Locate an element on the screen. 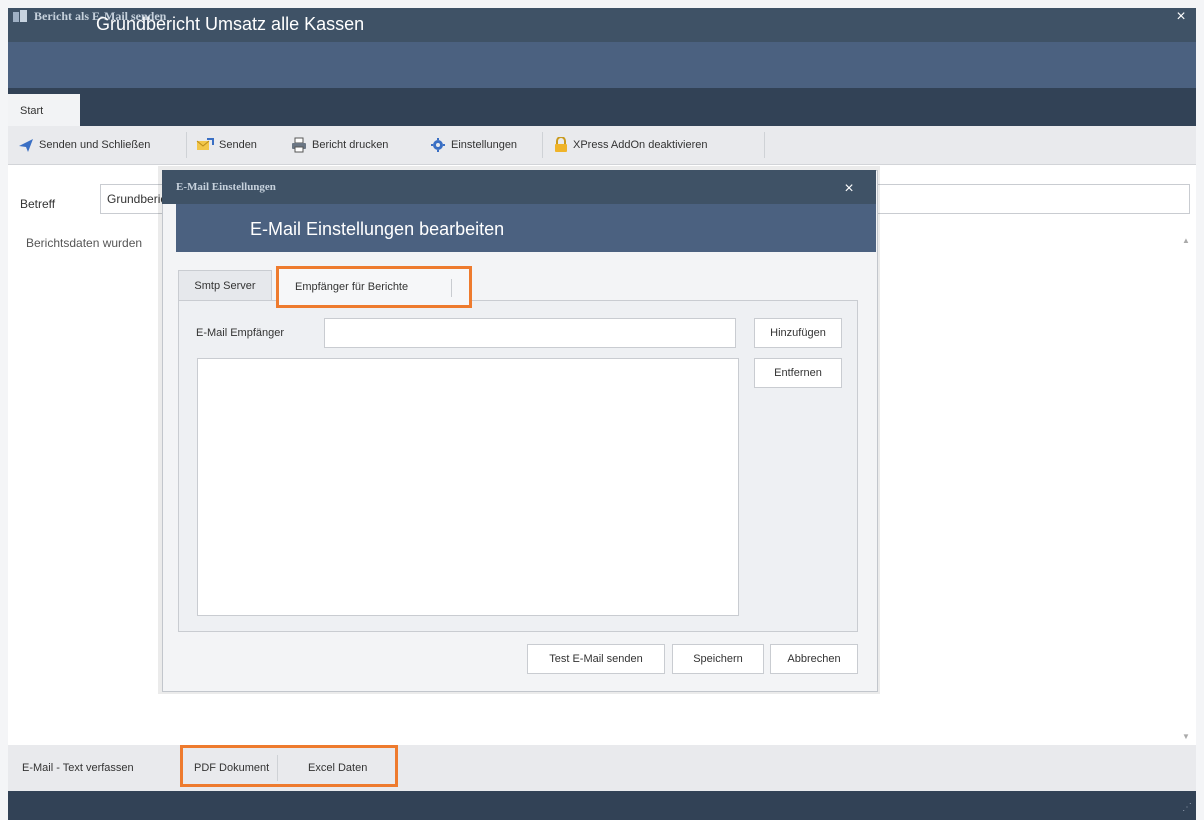 This screenshot has height=820, width=1204. status-bar is located at coordinates (602, 805).